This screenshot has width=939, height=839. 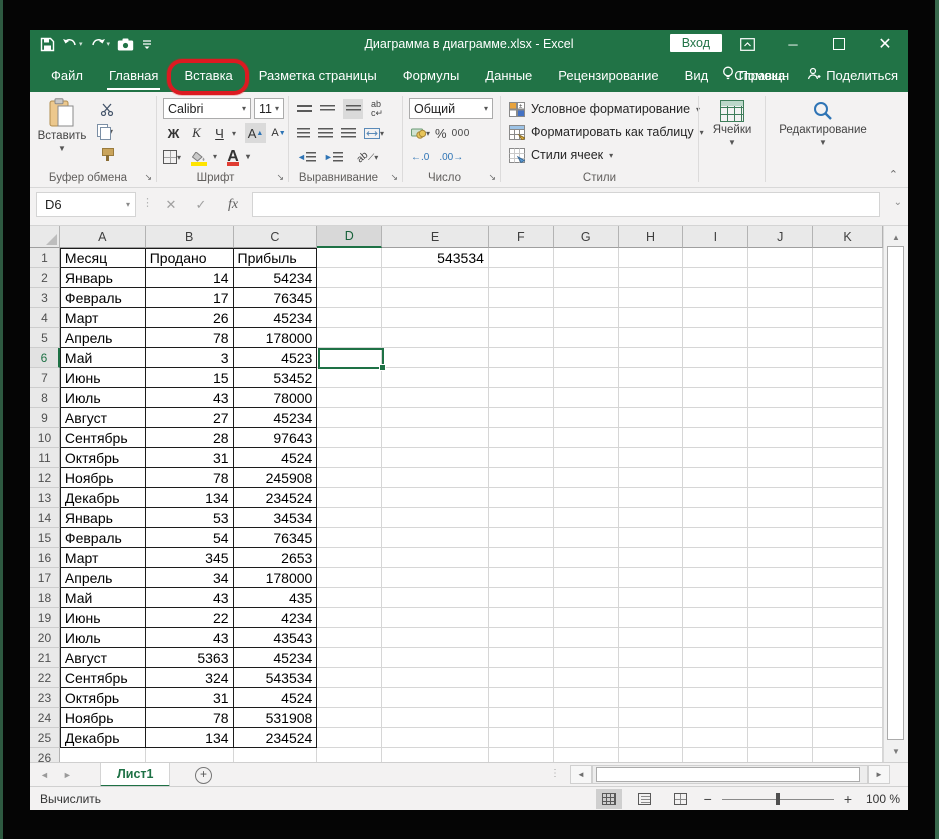 I want to click on cut-button, so click(x=107, y=109).